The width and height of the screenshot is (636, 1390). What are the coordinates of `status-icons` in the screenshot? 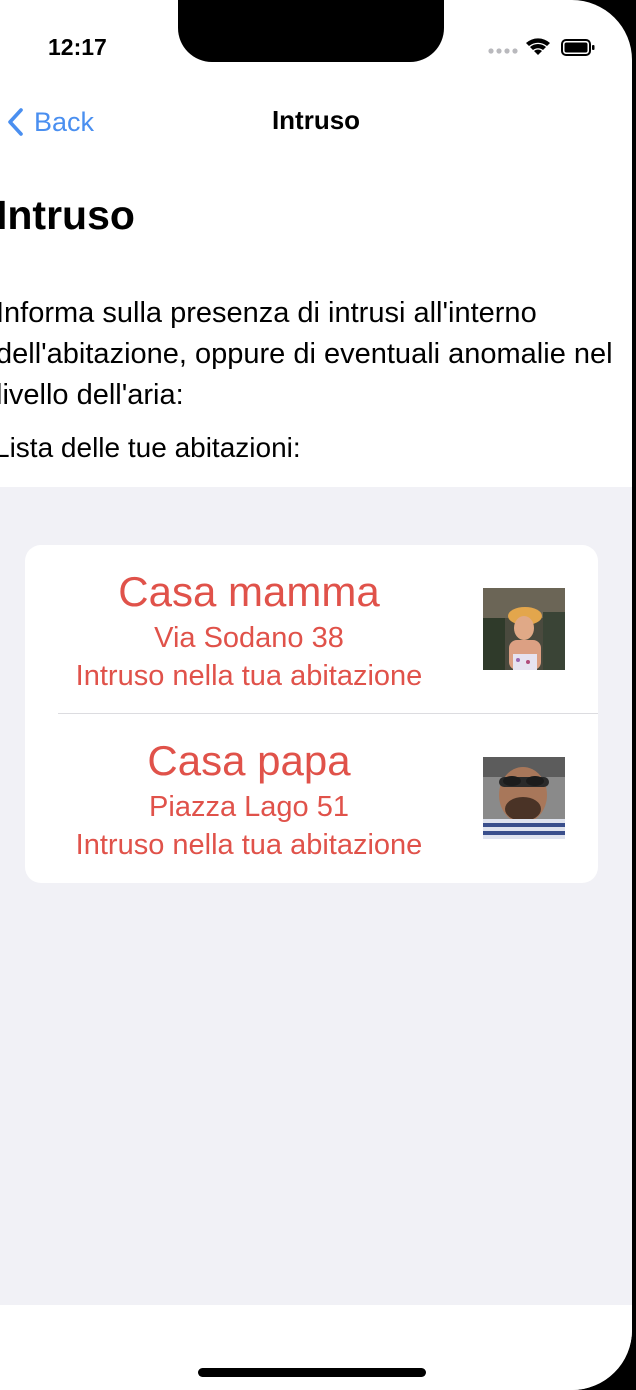 It's located at (541, 47).